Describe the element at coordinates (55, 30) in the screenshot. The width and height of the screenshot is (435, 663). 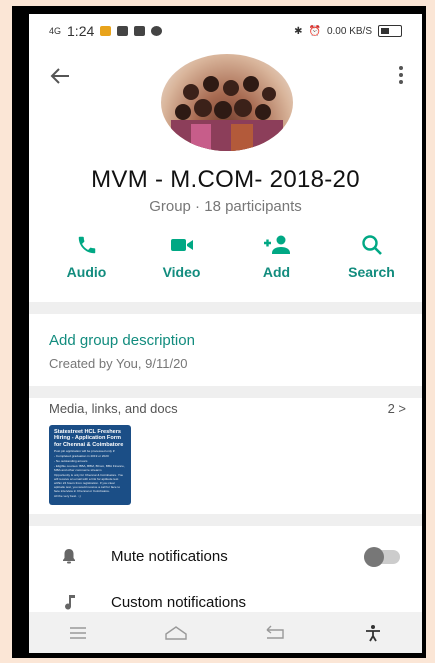
I see `signal-indicator: 4G` at that location.